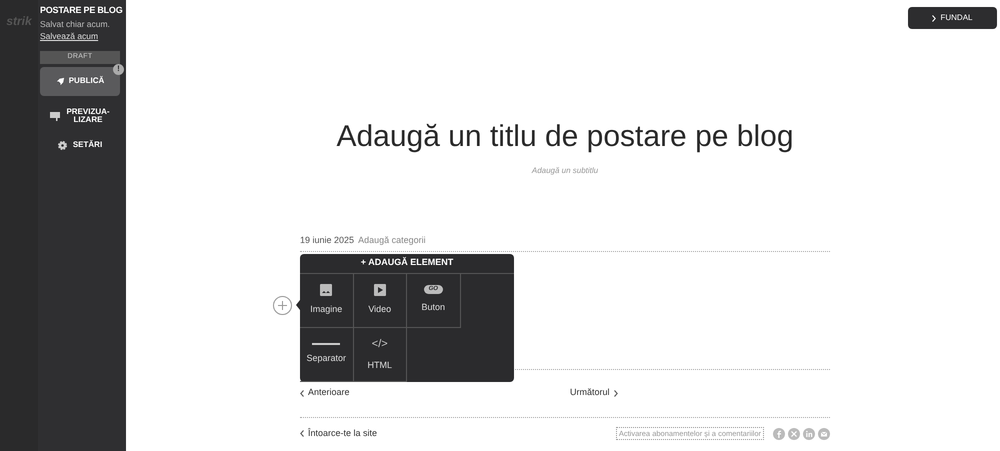 The image size is (1000, 451). Describe the element at coordinates (62, 145) in the screenshot. I see `gear-icon` at that location.